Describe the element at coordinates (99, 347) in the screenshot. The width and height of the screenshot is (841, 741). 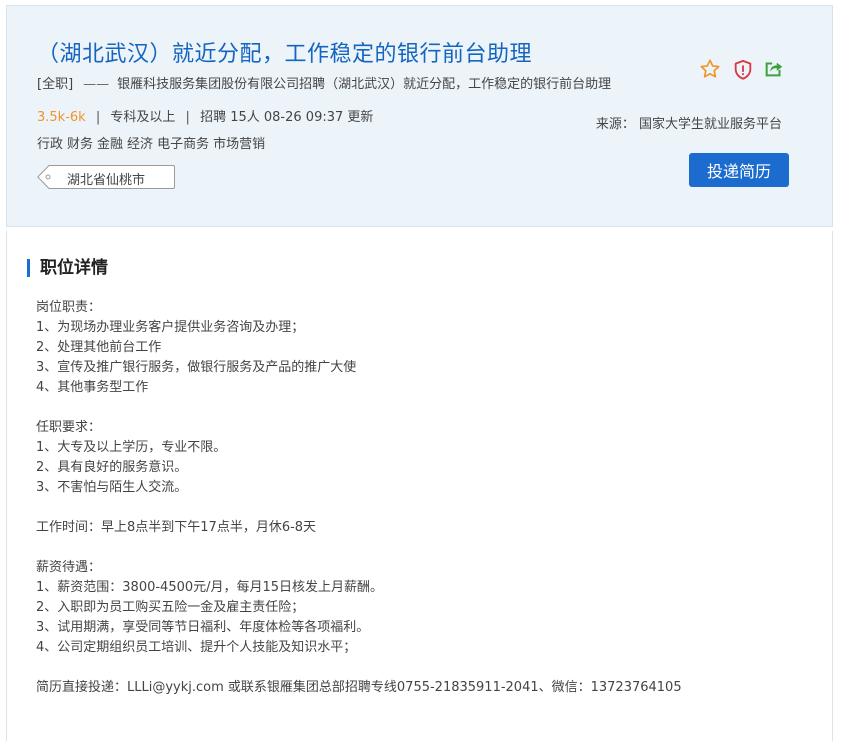
I see `duty-item: 2、处理其他前台工作` at that location.